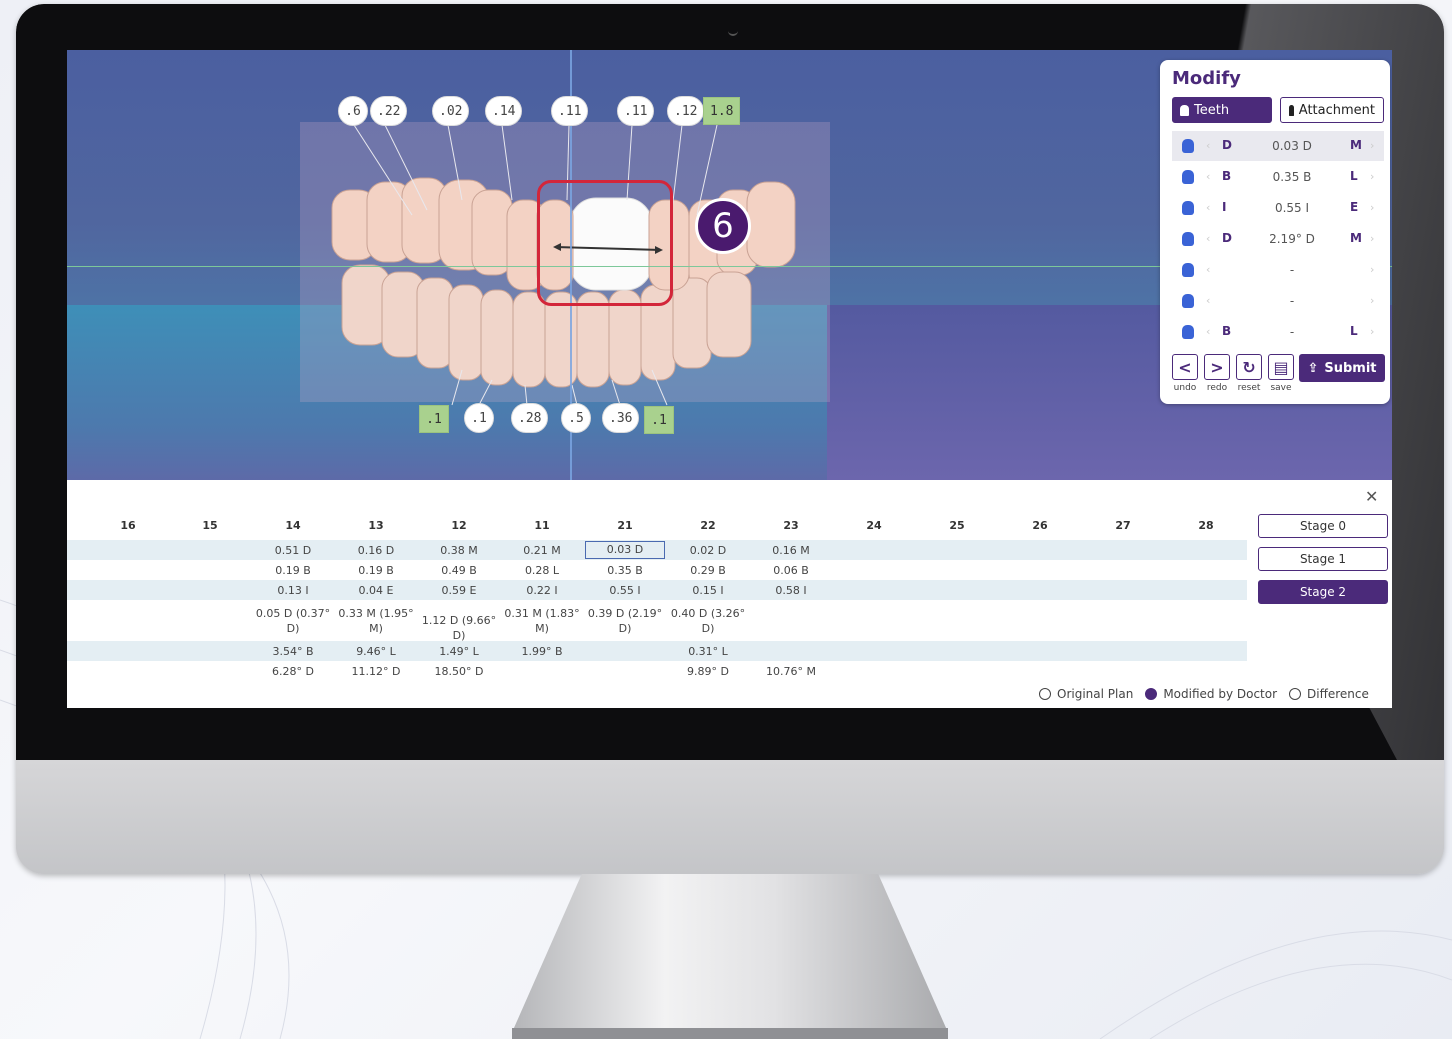 Image resolution: width=1452 pixels, height=1039 pixels. I want to click on stage-0-button: Stage 0, so click(1323, 526).